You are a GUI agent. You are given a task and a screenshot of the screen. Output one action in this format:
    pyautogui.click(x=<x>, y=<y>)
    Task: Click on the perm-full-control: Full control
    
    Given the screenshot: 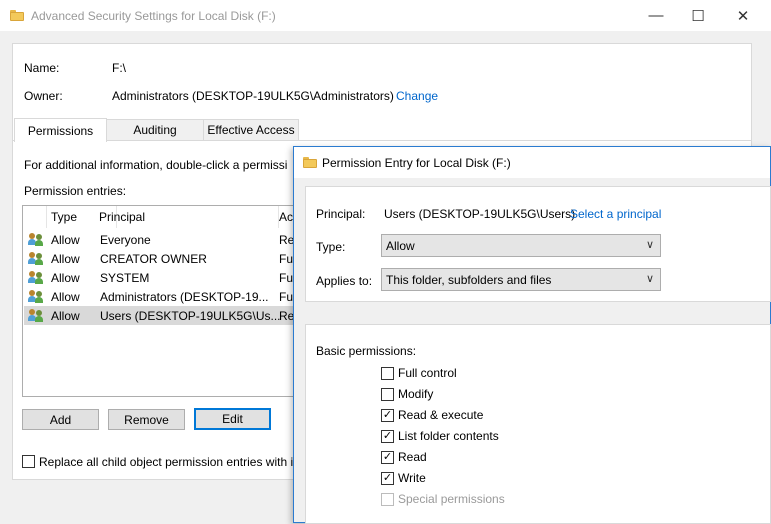 What is the action you would take?
    pyautogui.click(x=419, y=373)
    